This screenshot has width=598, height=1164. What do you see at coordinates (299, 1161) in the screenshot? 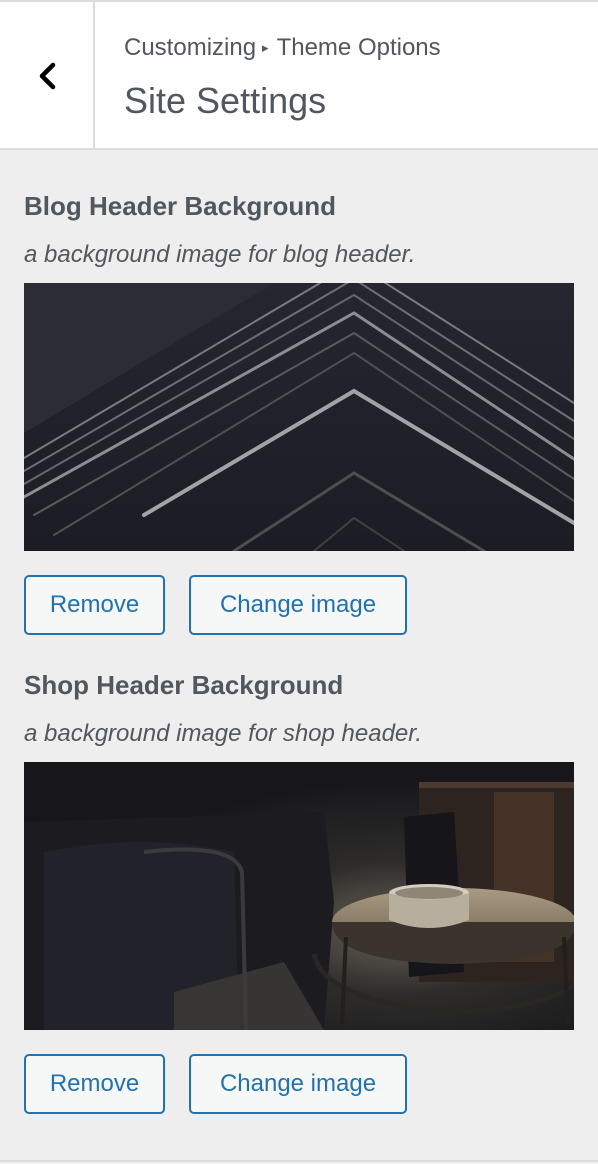
I see `footer-divider` at bounding box center [299, 1161].